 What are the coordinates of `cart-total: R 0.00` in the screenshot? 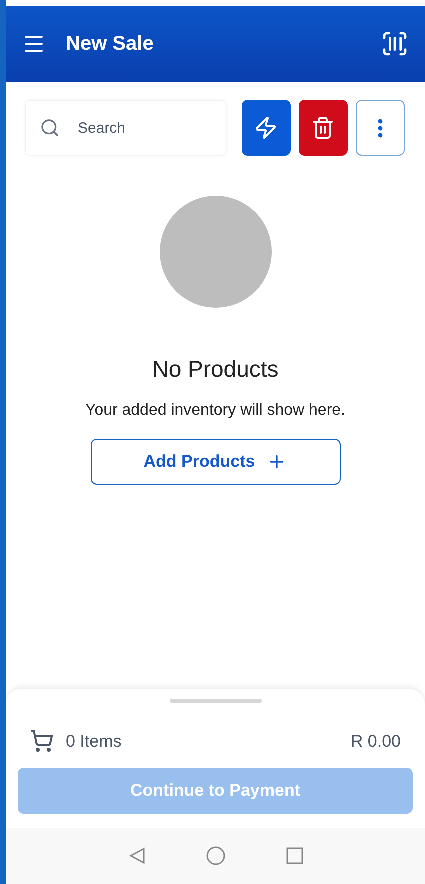 It's located at (375, 741).